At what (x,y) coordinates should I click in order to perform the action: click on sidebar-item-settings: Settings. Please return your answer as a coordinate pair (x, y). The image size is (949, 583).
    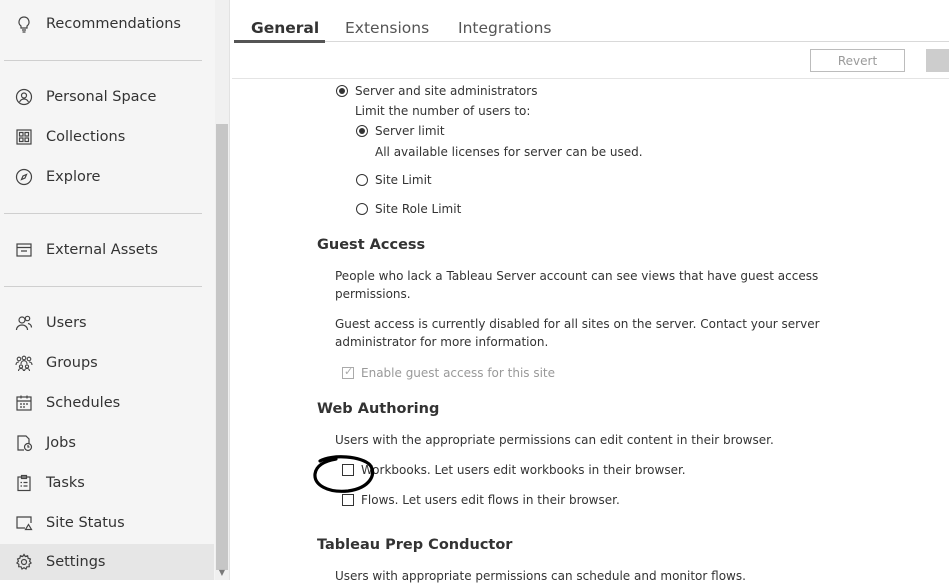
    Looking at the image, I should click on (107, 562).